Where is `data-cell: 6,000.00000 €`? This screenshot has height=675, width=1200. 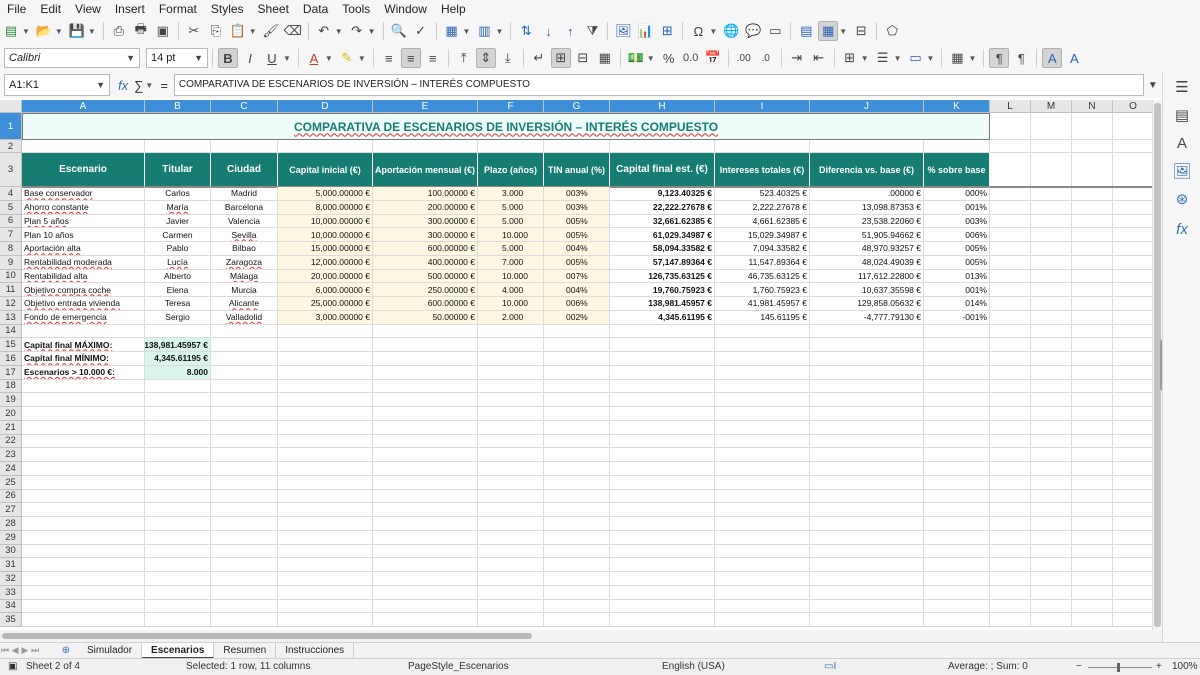
data-cell: 6,000.00000 € is located at coordinates (325, 290).